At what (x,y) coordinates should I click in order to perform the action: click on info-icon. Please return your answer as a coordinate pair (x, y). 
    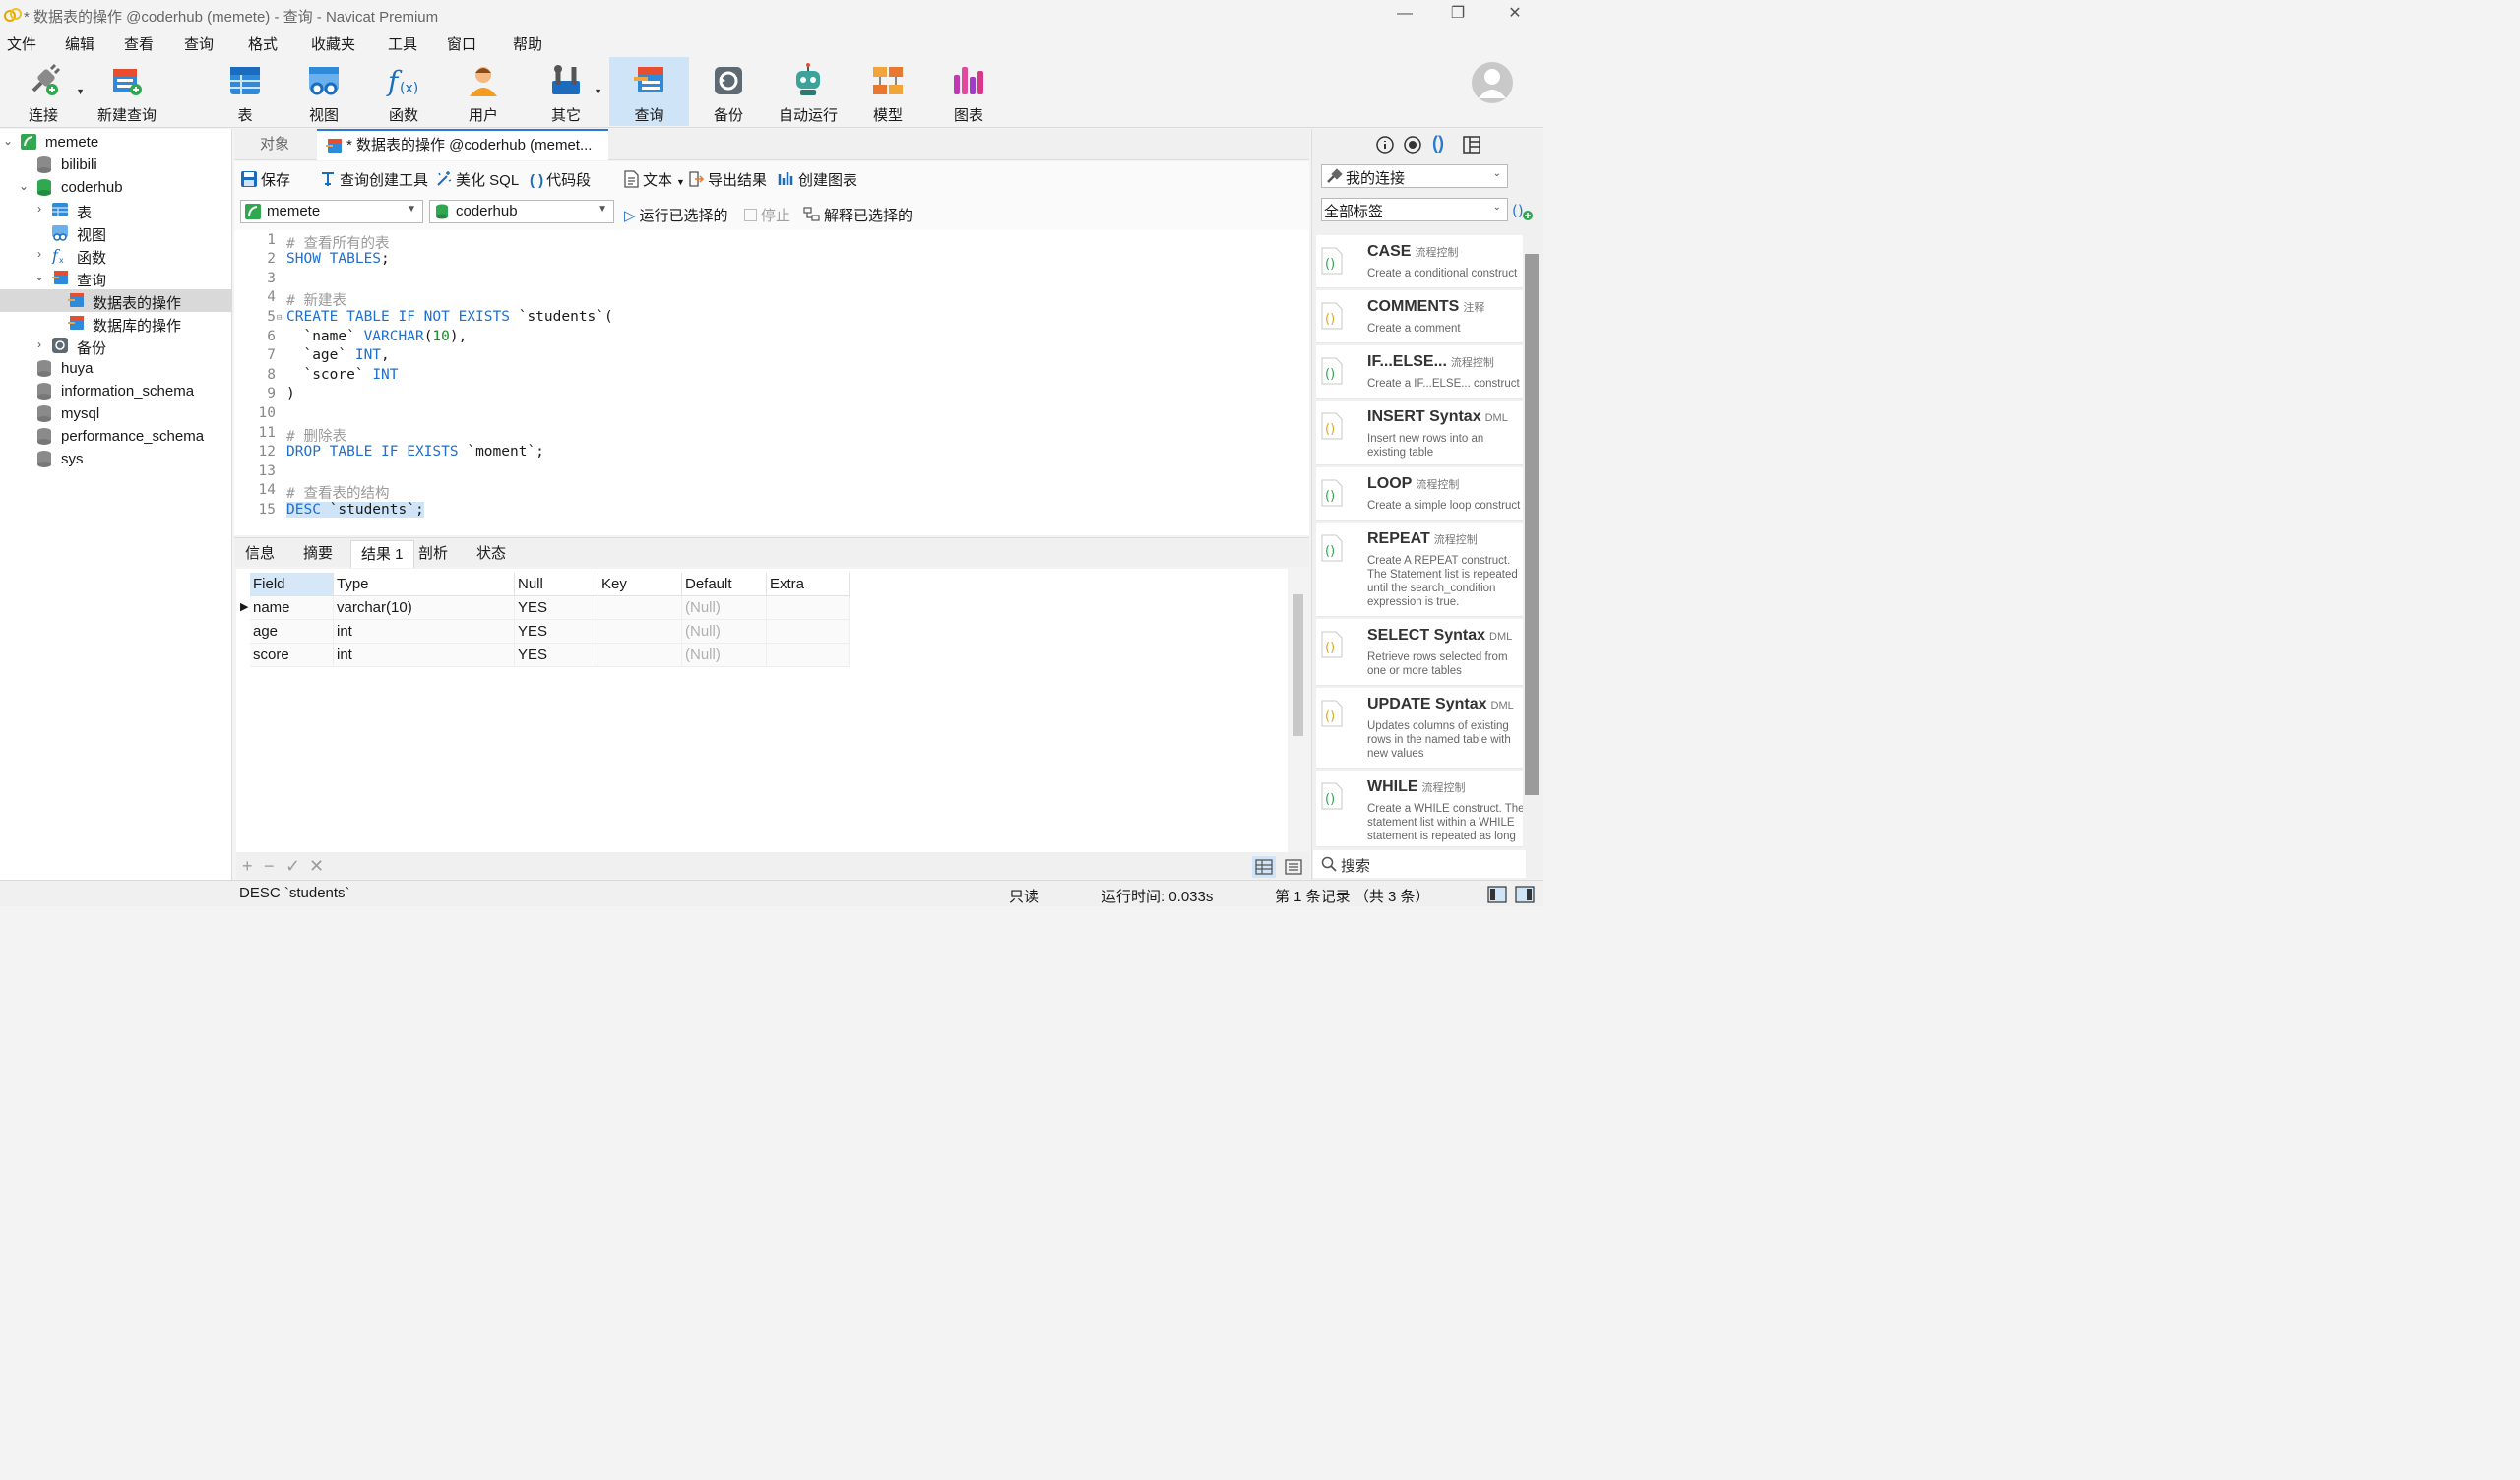
    Looking at the image, I should click on (1385, 144).